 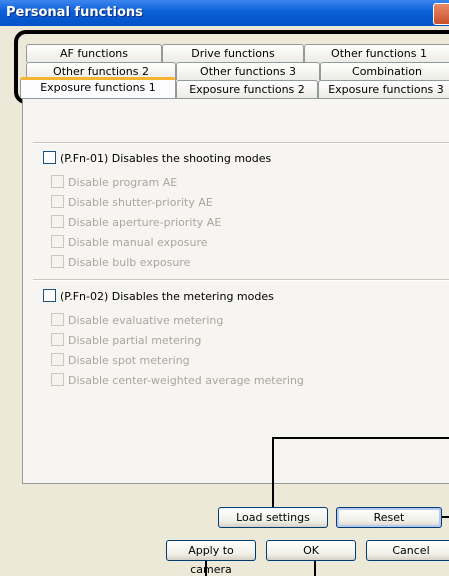 What do you see at coordinates (145, 222) in the screenshot?
I see `option-label: Disable aperture-priority AE` at bounding box center [145, 222].